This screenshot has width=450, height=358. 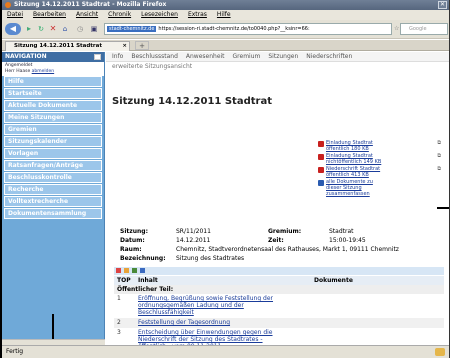 I want to click on new-tab-button: +, so click(x=142, y=45).